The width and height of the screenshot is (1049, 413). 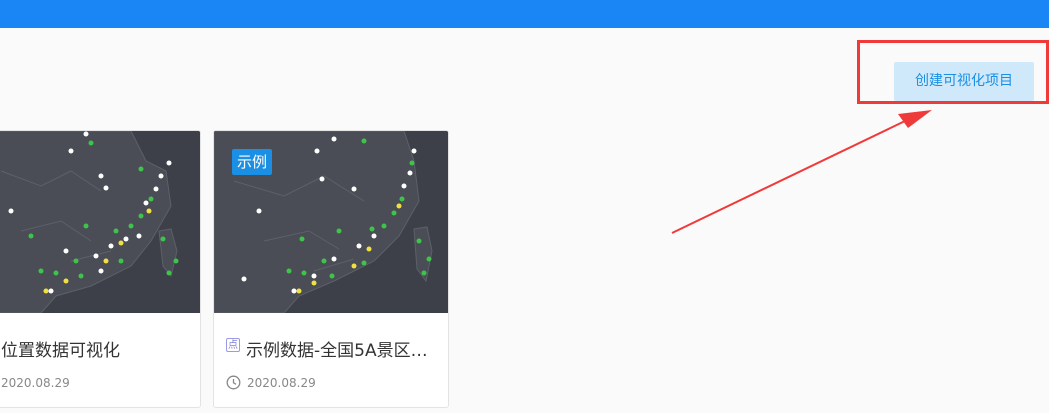 What do you see at coordinates (100, 222) in the screenshot?
I see `map-thumbnail` at bounding box center [100, 222].